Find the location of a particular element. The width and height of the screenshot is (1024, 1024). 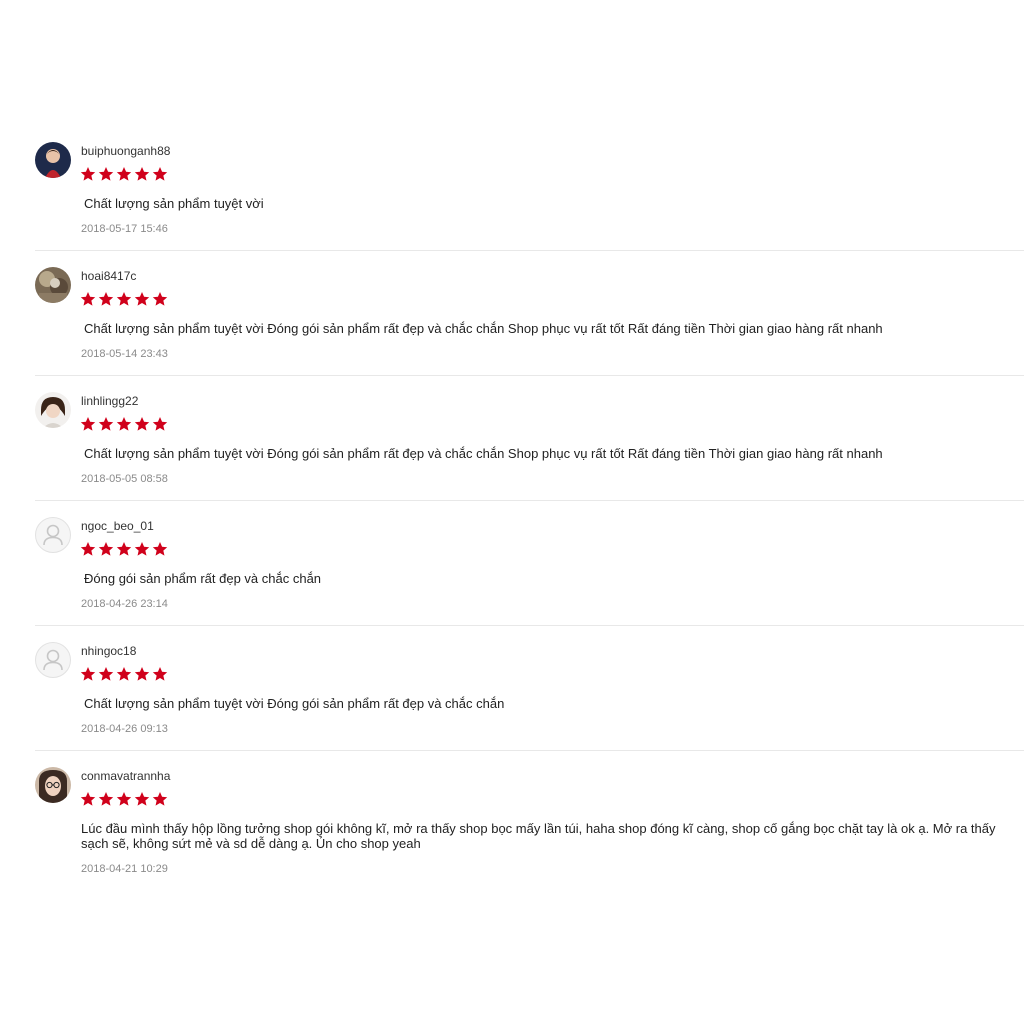

review-date: 2018-05-17 15:46 is located at coordinates (124, 229).